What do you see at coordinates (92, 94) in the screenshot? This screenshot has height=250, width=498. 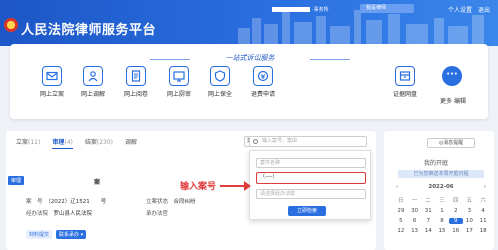 I see `service-label: 网上调解` at bounding box center [92, 94].